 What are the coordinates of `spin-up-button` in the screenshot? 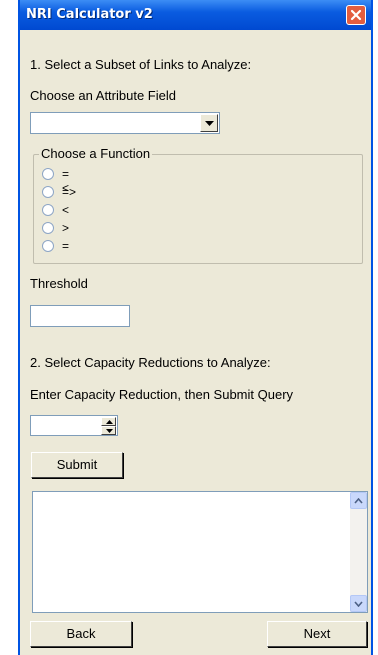 It's located at (108, 421).